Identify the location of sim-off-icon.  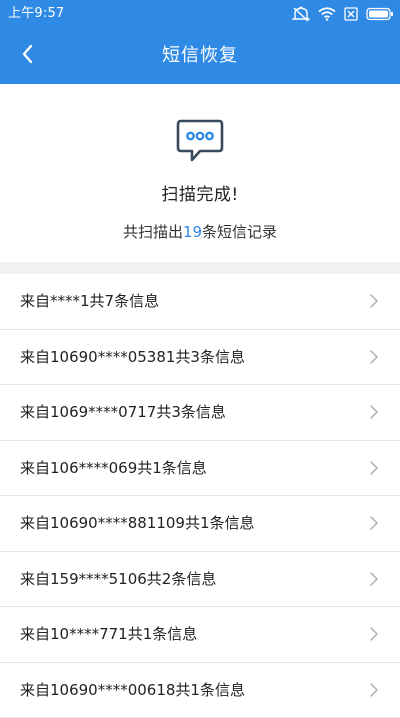
(351, 14).